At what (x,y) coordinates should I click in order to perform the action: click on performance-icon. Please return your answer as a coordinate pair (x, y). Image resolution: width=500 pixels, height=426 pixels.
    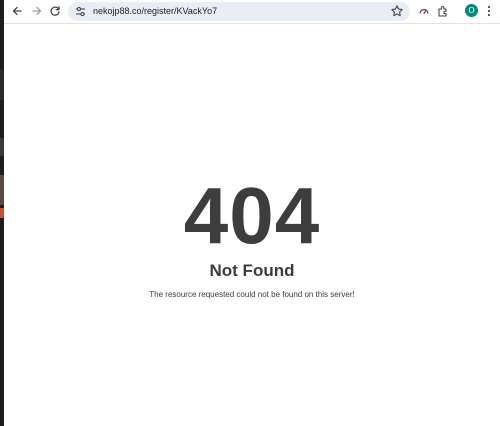
    Looking at the image, I should click on (424, 11).